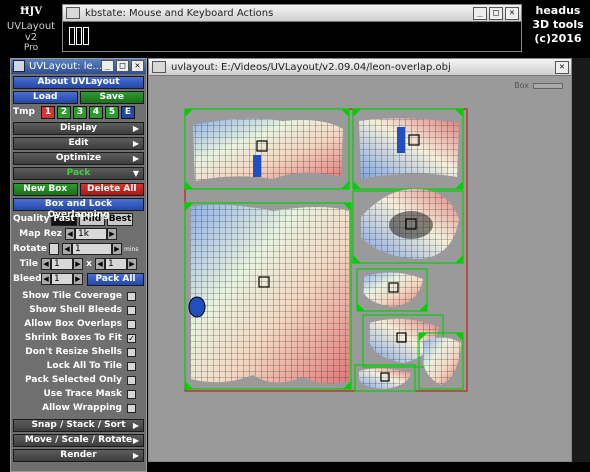 The height and width of the screenshot is (472, 590). What do you see at coordinates (78, 366) in the screenshot?
I see `pack-option-row: Lock All To Tile` at bounding box center [78, 366].